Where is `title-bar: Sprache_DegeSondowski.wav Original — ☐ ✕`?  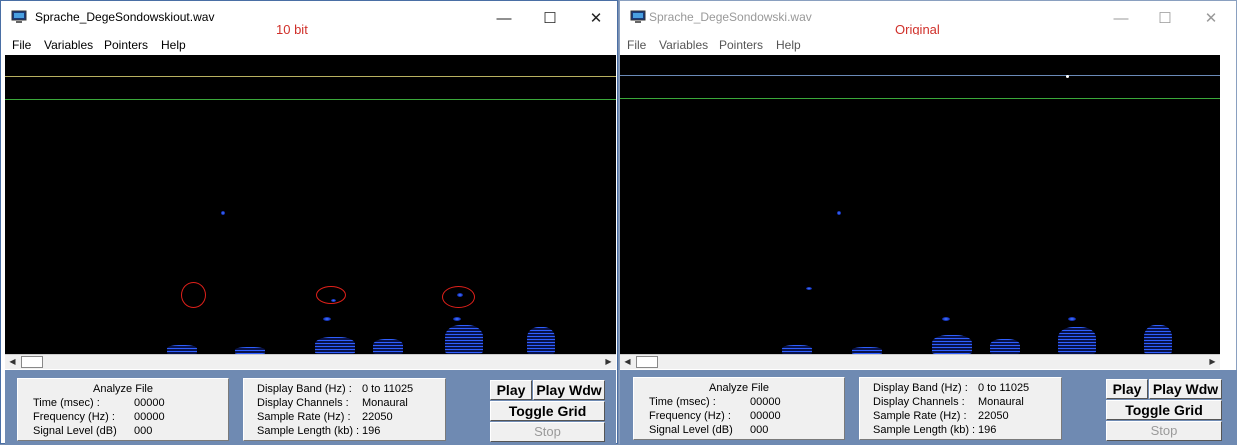
title-bar: Sprache_DegeSondowski.wav Original — ☐ ✕ is located at coordinates (928, 19).